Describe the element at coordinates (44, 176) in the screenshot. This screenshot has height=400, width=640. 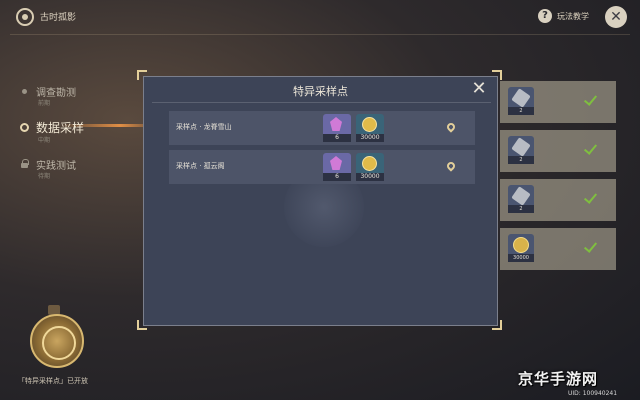
I see `nav-sub: 待期` at that location.